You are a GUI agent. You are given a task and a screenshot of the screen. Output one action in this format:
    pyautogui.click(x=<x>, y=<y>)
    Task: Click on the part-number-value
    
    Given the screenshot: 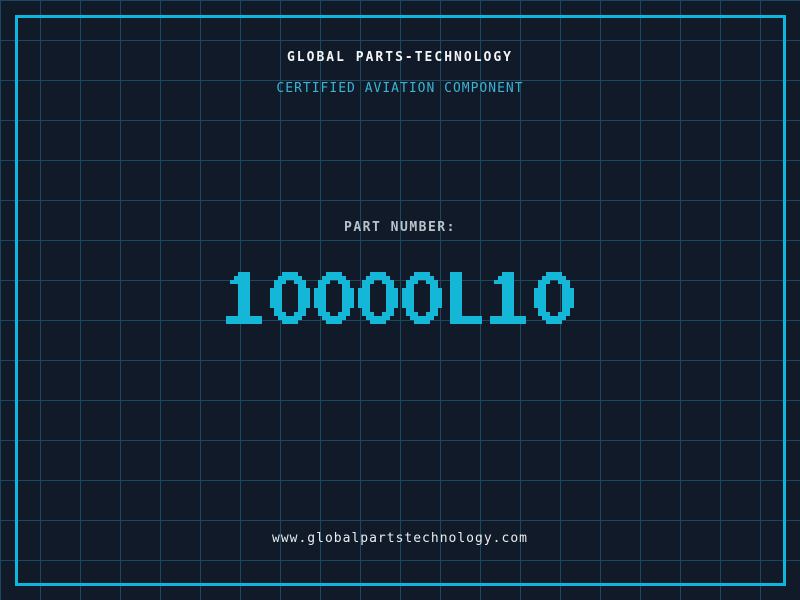 What is the action you would take?
    pyautogui.click(x=400, y=298)
    